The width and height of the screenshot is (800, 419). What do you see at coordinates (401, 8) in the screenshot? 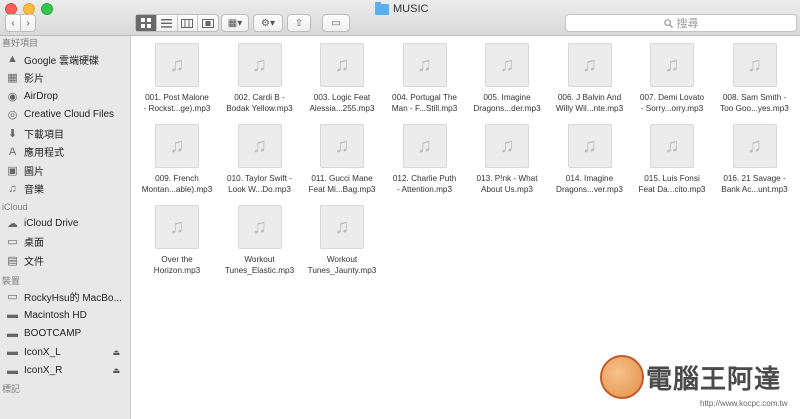
I see `window-title: MUSIC` at bounding box center [401, 8].